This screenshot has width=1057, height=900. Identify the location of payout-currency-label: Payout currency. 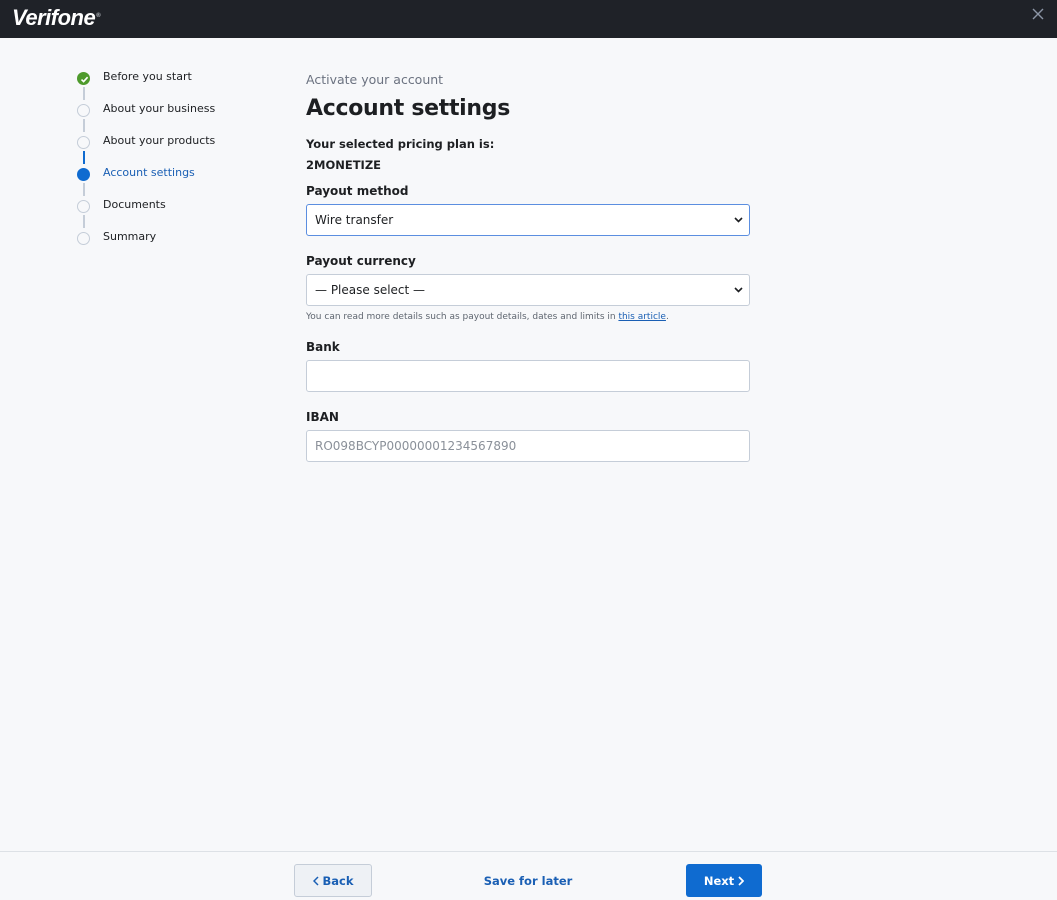
(361, 261).